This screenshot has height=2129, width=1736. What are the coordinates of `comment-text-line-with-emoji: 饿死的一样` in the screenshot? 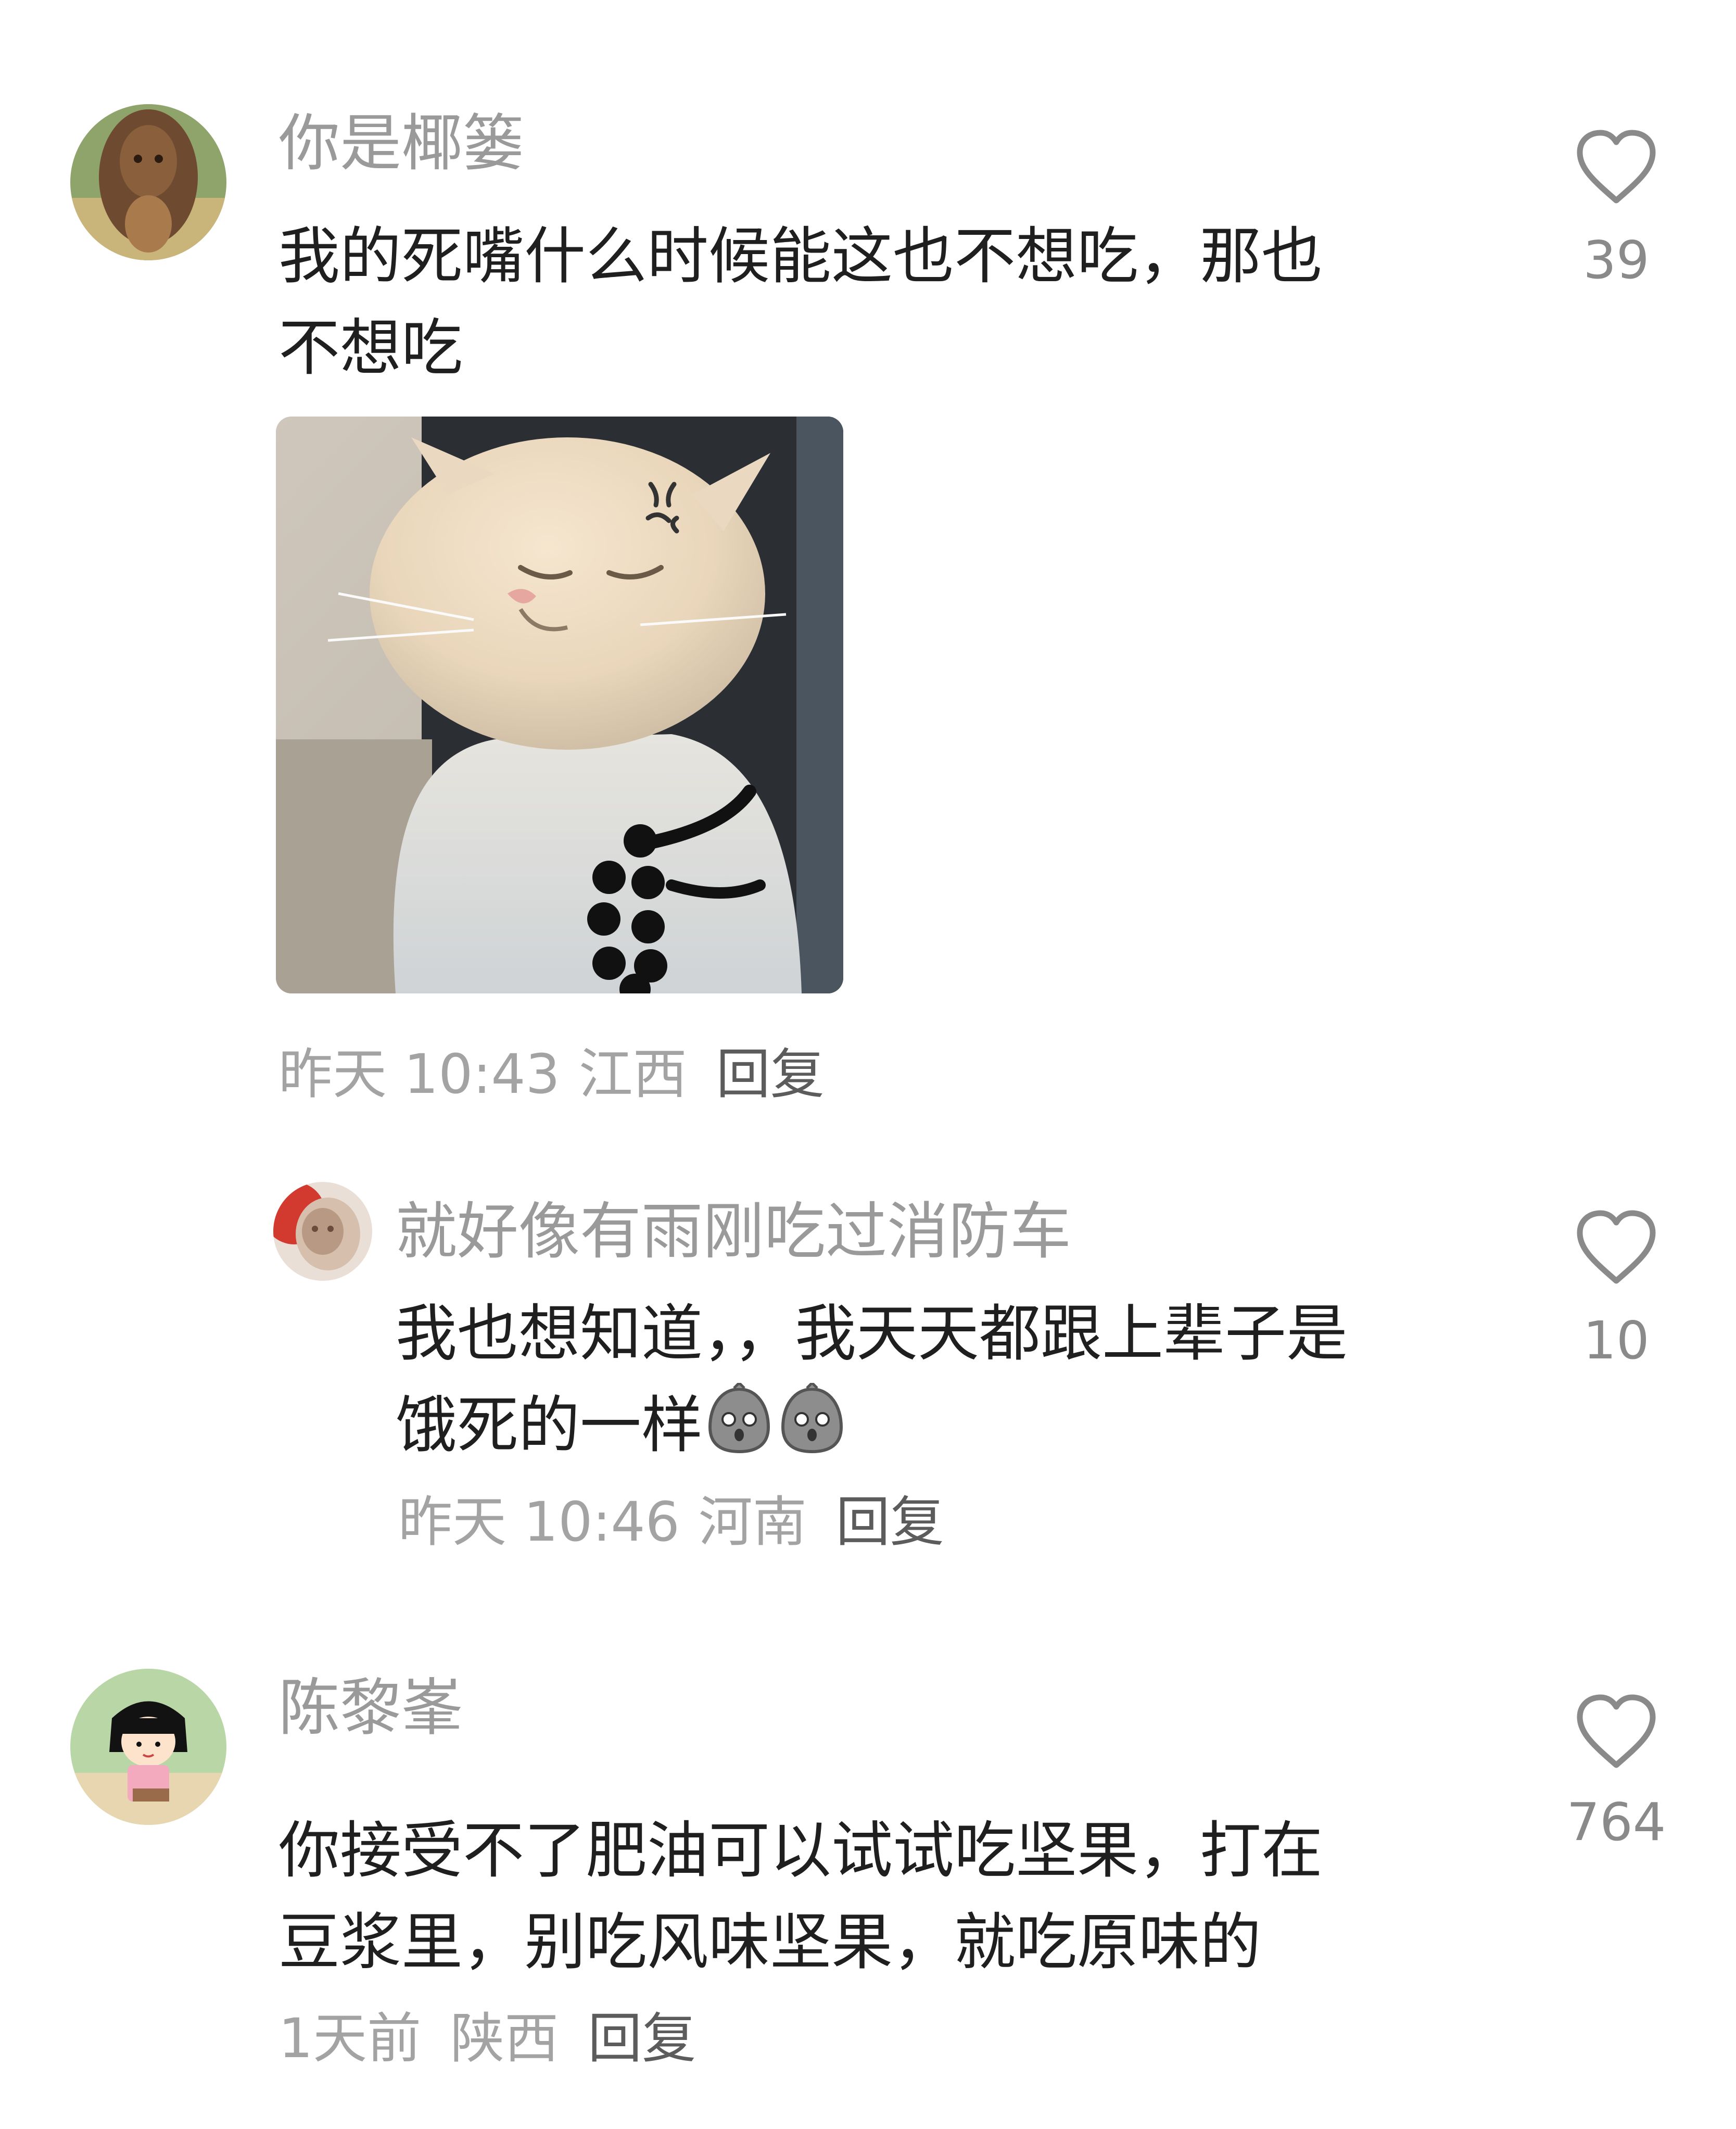 It's located at (968, 1425).